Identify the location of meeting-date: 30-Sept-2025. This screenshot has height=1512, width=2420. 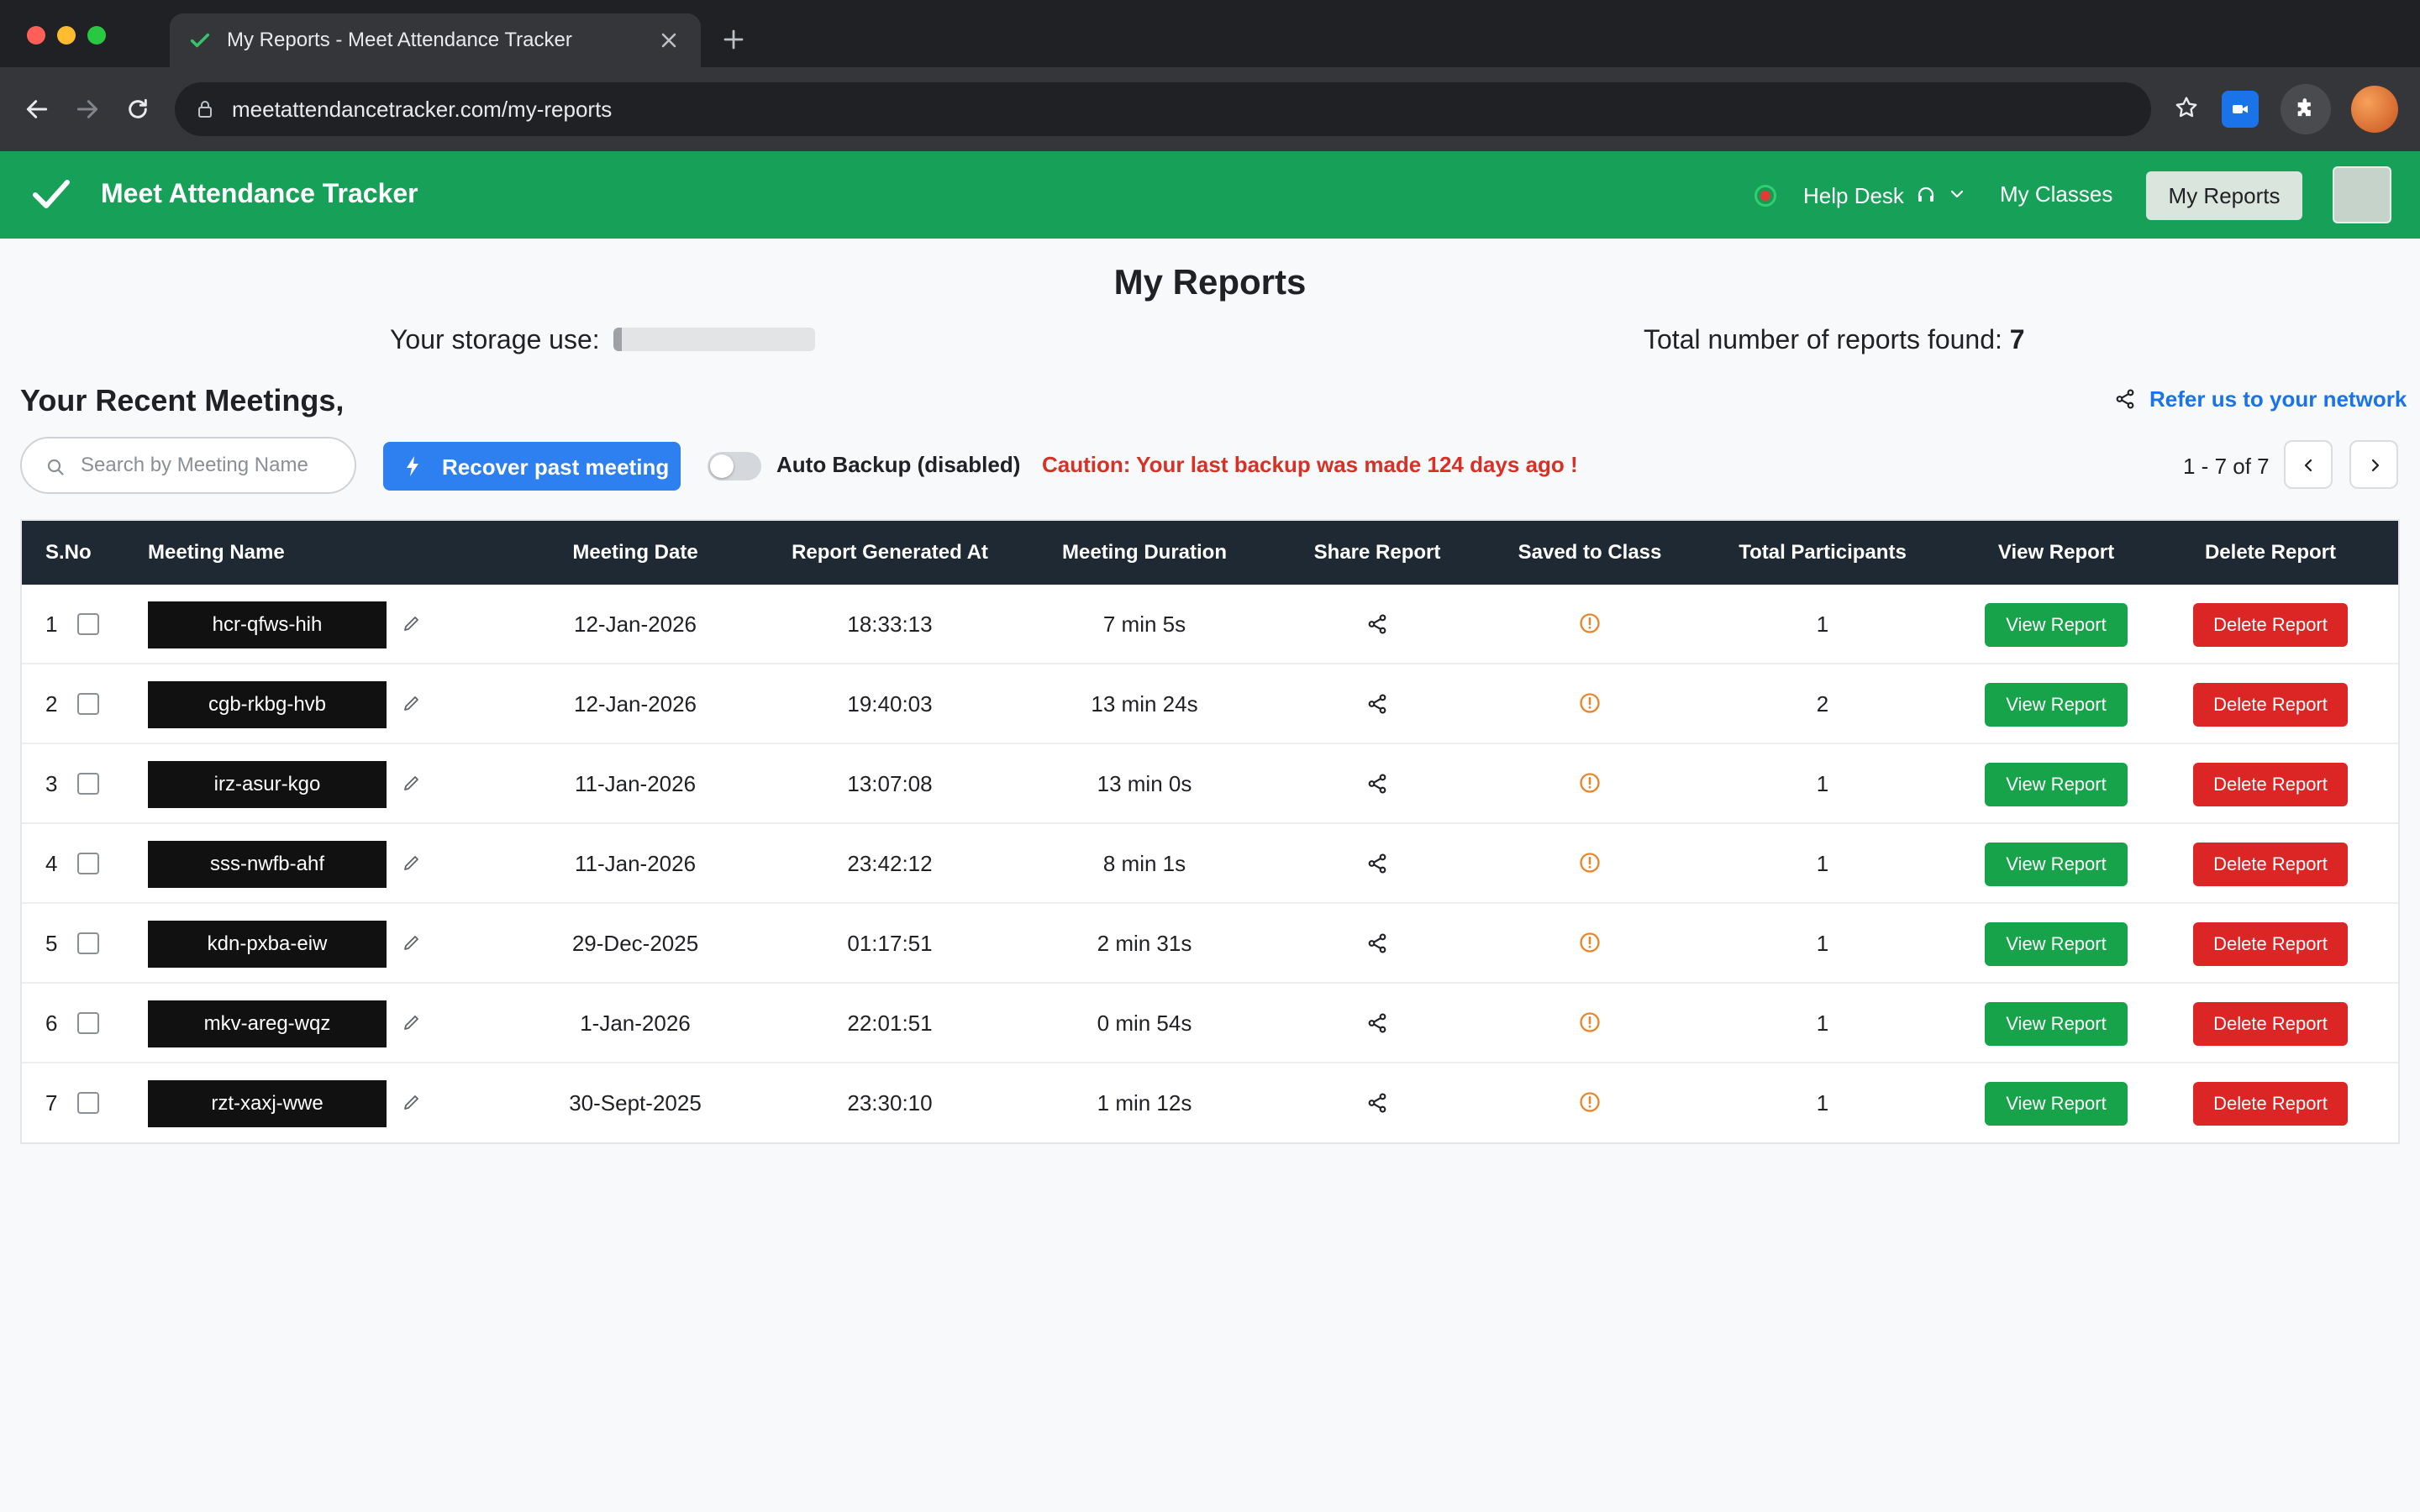
(635, 1103).